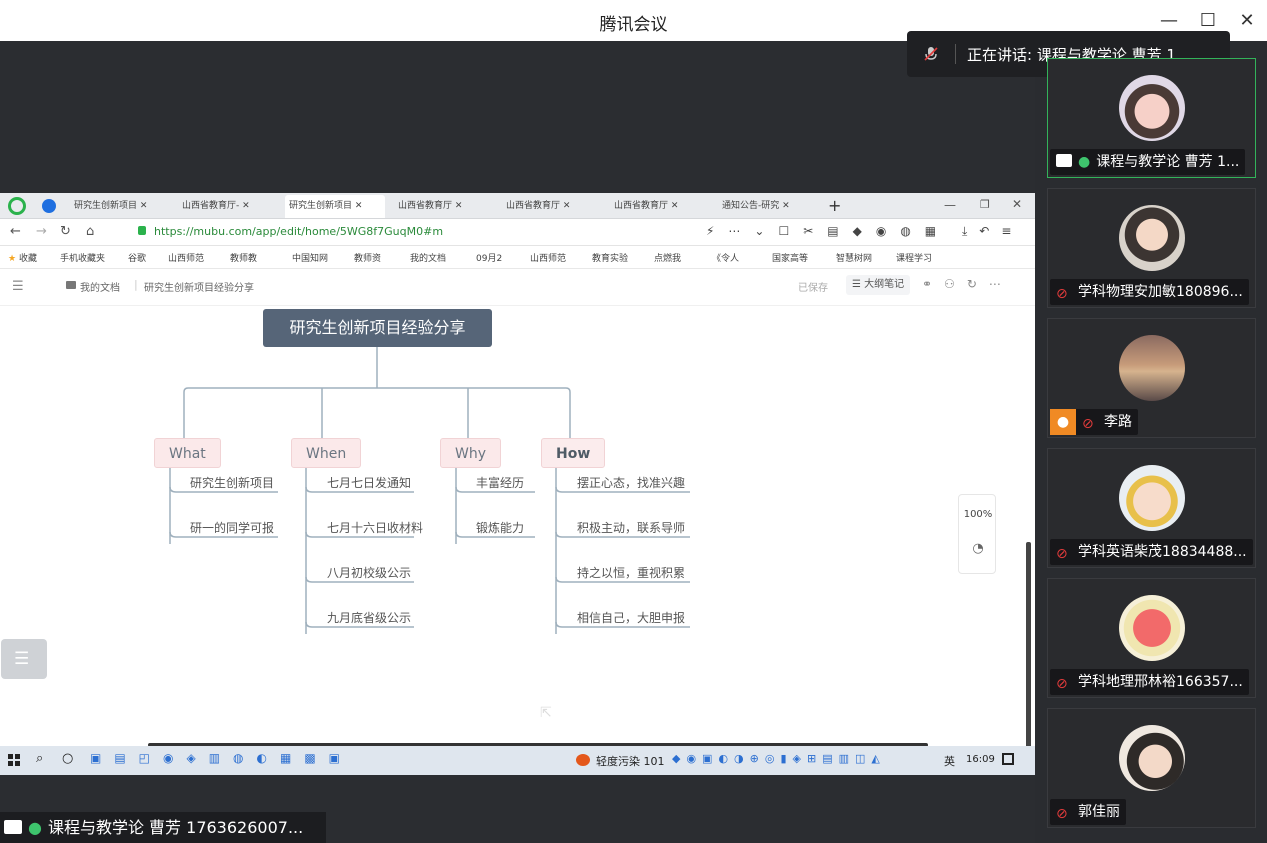 This screenshot has height=843, width=1267. I want to click on chat-panel-toggle: ☰, so click(24, 659).